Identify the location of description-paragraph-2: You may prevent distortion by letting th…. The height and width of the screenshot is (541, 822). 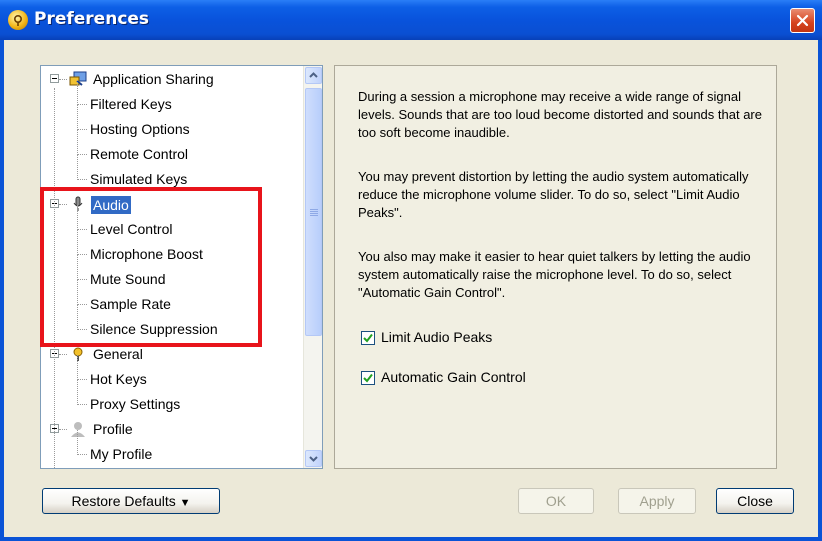
(553, 194).